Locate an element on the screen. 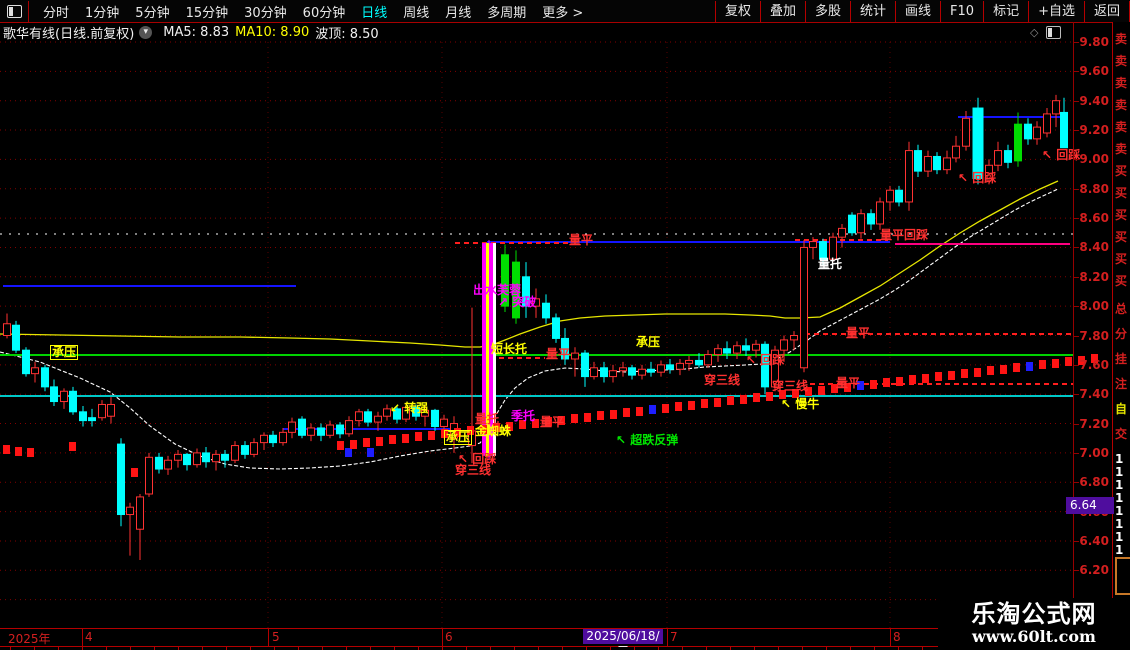  axis-month-label: 7 is located at coordinates (674, 637).